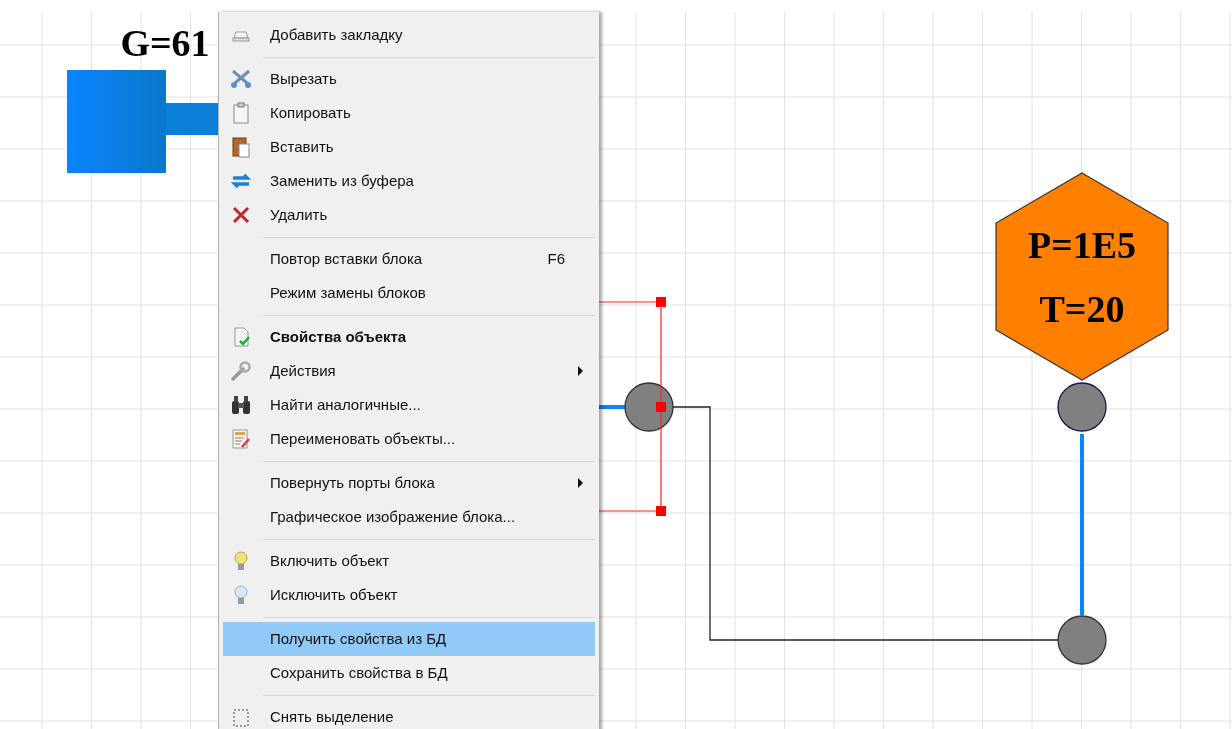  Describe the element at coordinates (409, 293) in the screenshot. I see `menu-item: Режим замены блоков` at that location.